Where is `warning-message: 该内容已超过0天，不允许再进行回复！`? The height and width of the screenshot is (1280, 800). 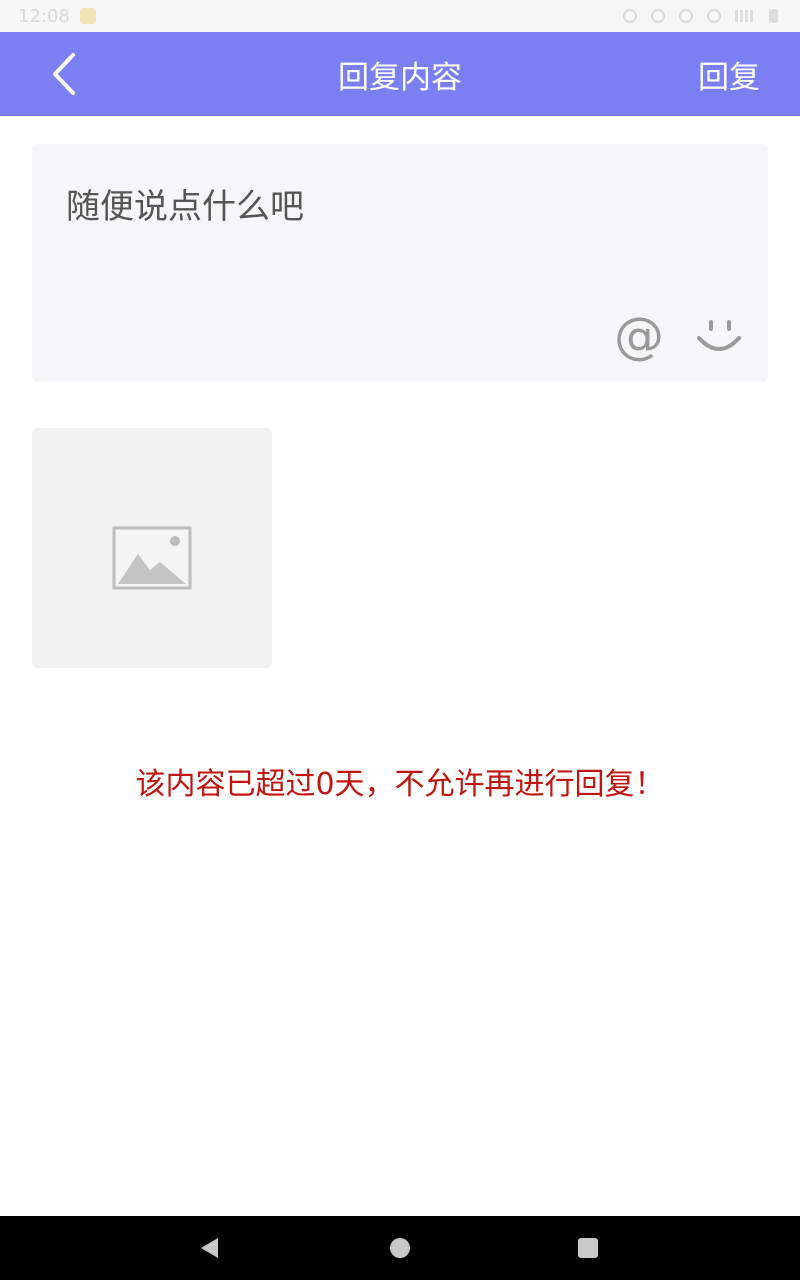
warning-message: 该内容已超过0天，不允许再进行回复！ is located at coordinates (400, 784).